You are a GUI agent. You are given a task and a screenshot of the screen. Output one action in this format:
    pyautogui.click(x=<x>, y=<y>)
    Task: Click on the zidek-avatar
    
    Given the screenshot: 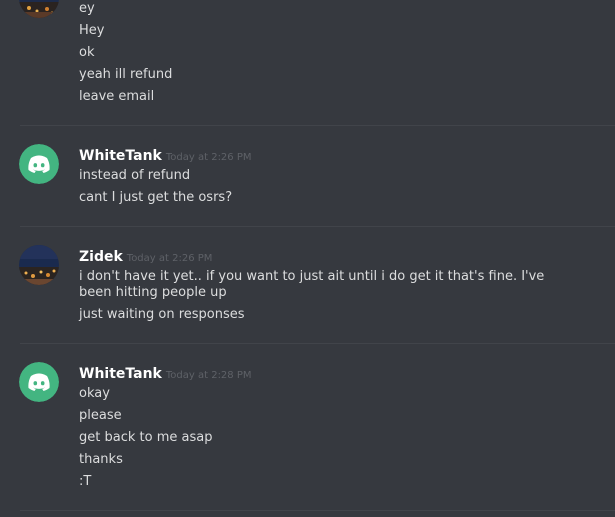 What is the action you would take?
    pyautogui.click(x=39, y=265)
    